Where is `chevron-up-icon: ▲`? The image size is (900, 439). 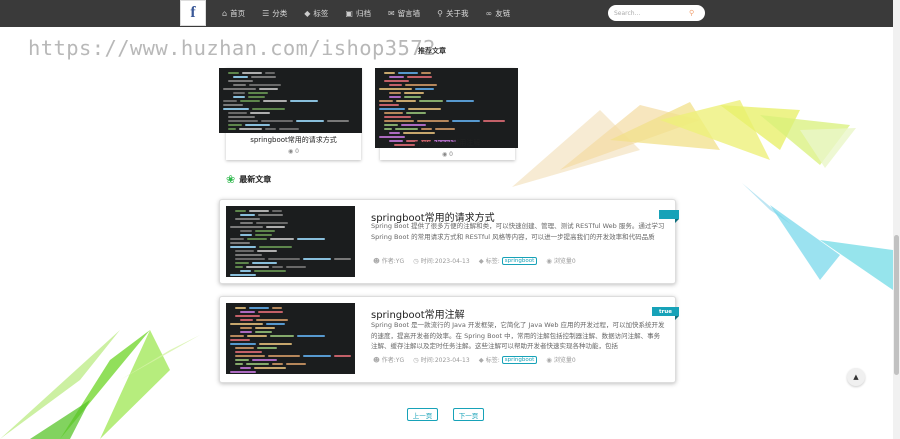 chevron-up-icon: ▲ is located at coordinates (856, 377).